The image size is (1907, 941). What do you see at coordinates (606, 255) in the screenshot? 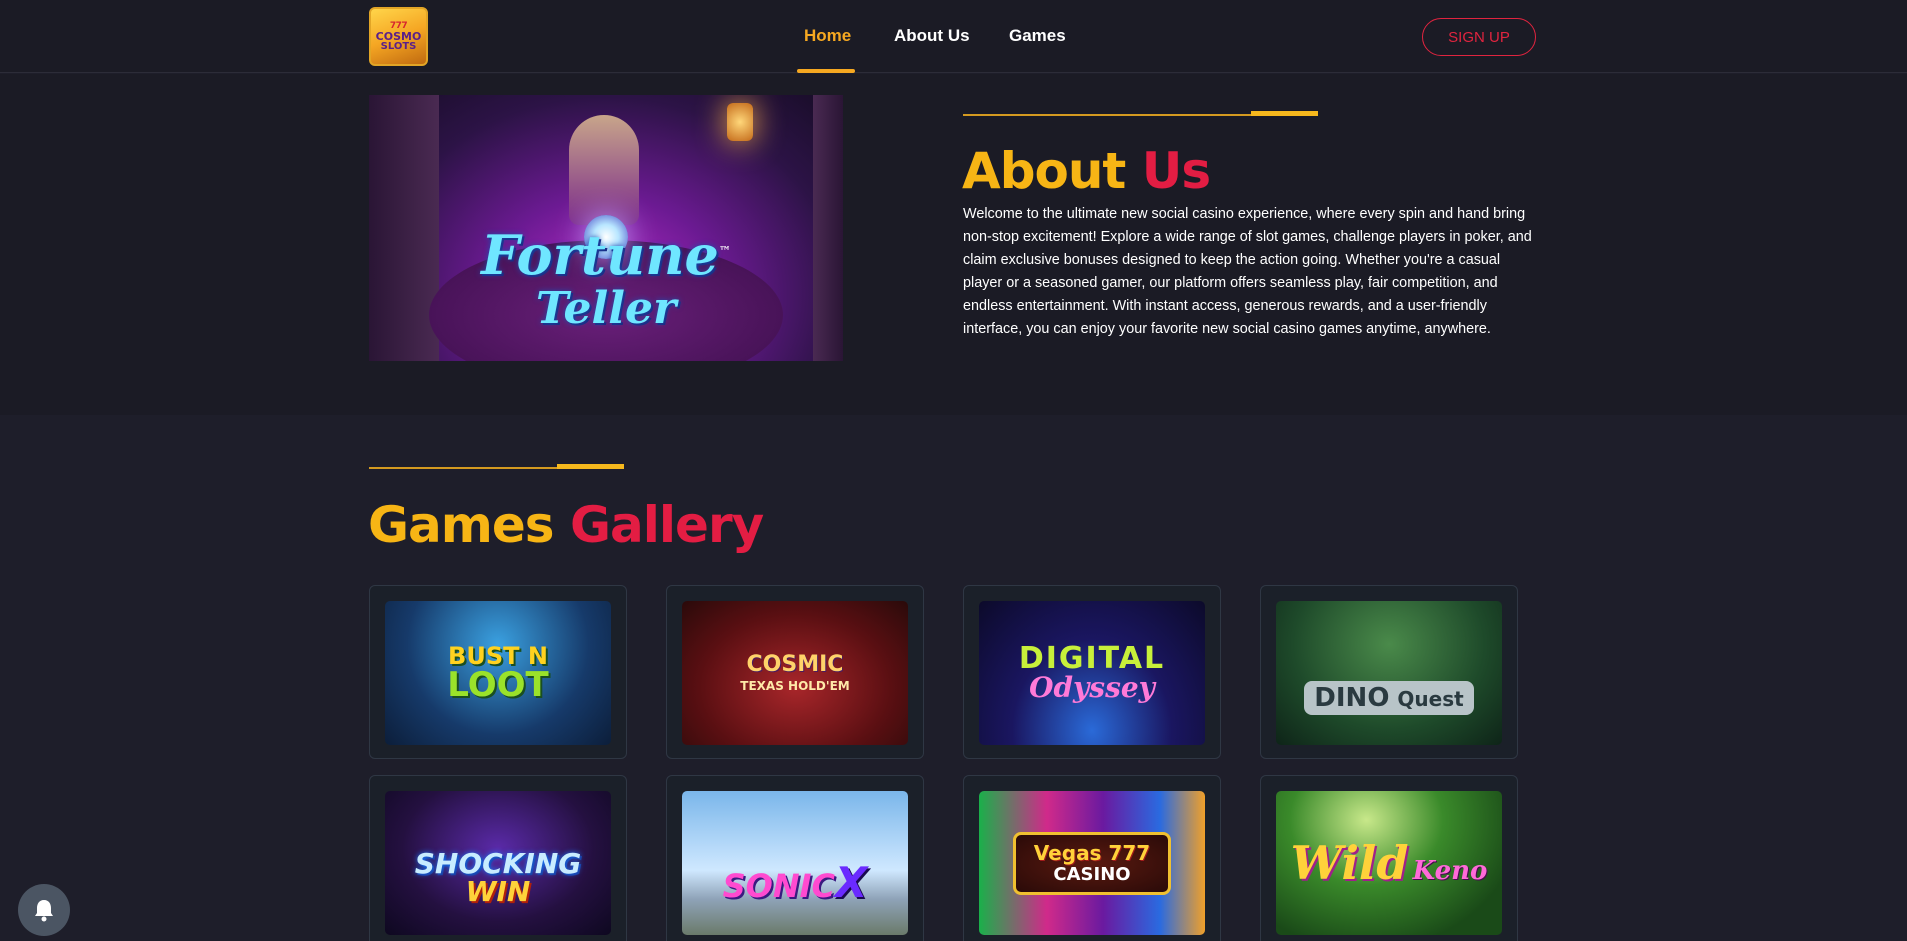
I see `hero-title-line-1: Fortune™` at bounding box center [606, 255].